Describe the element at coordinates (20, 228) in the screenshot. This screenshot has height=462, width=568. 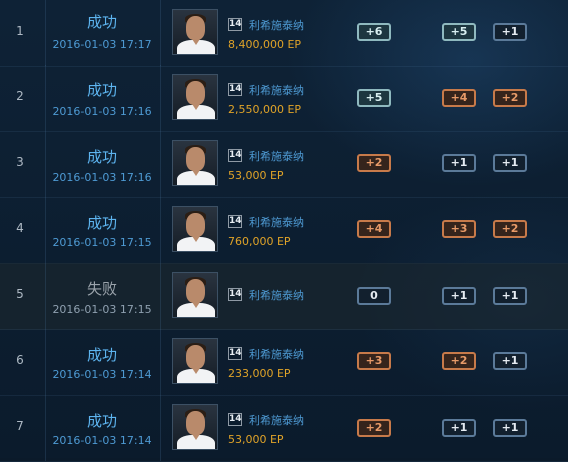
I see `row-index: 4` at that location.